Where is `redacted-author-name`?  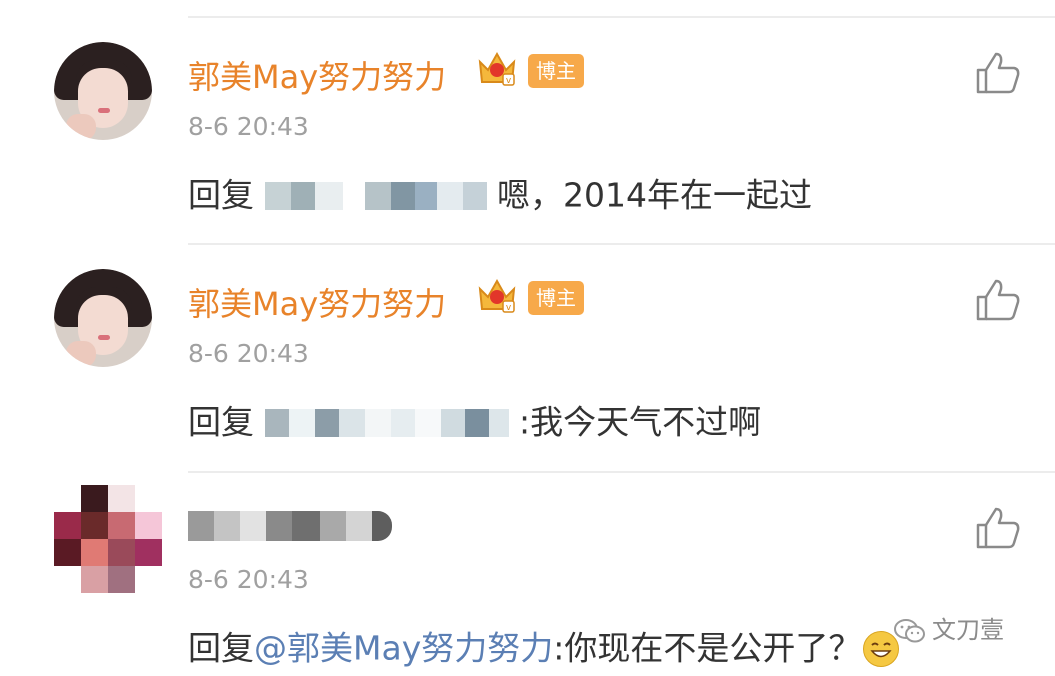 redacted-author-name is located at coordinates (290, 526).